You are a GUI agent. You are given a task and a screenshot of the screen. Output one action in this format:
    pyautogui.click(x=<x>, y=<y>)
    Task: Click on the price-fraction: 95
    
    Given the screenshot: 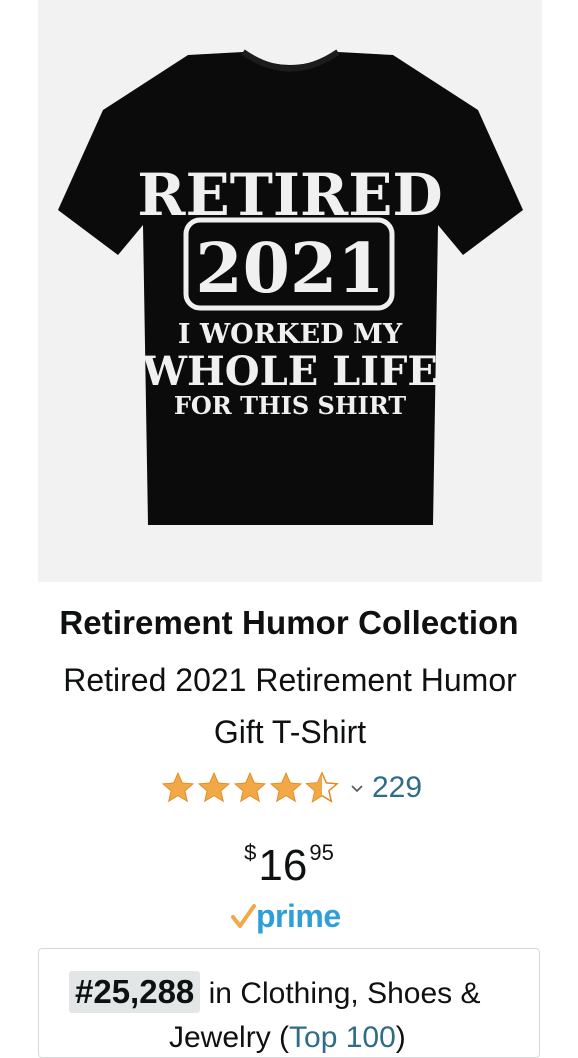 What is the action you would take?
    pyautogui.click(x=321, y=852)
    